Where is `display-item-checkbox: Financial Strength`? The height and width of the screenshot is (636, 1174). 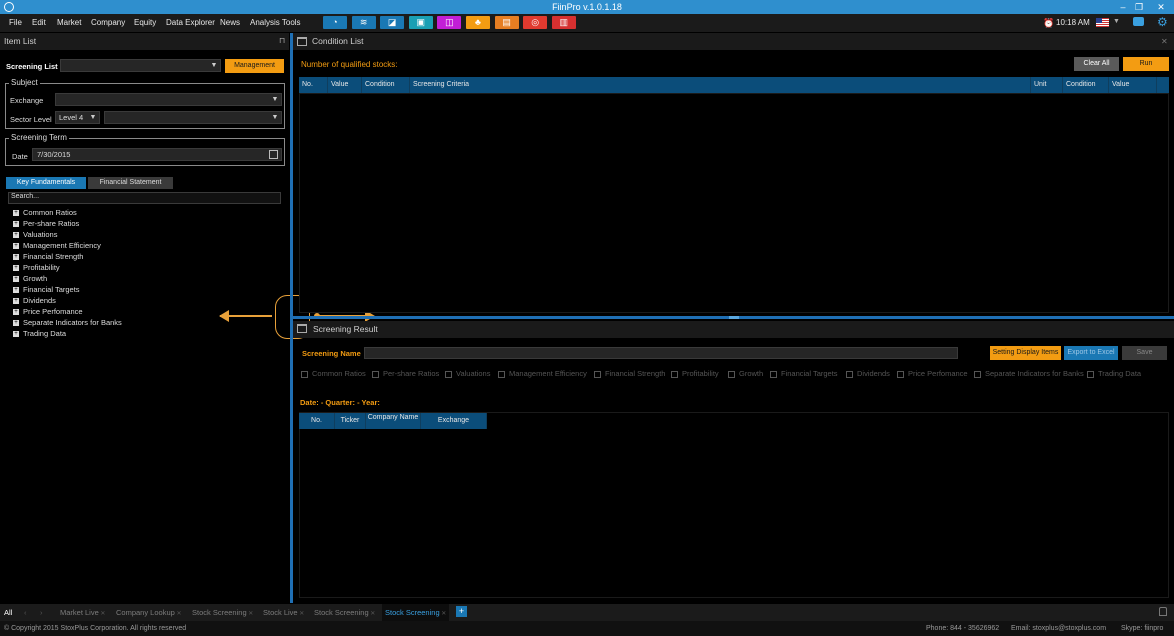 display-item-checkbox: Financial Strength is located at coordinates (629, 374).